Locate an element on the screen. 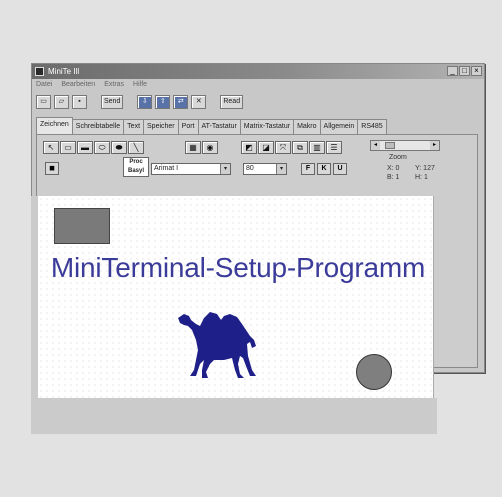  underline-button: U is located at coordinates (340, 169).